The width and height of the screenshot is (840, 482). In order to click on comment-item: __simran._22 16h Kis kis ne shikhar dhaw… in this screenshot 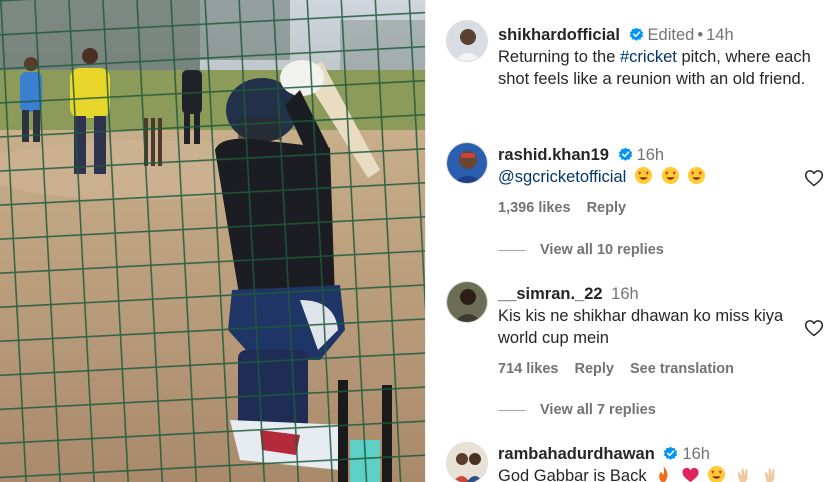, I will do `click(643, 351)`.